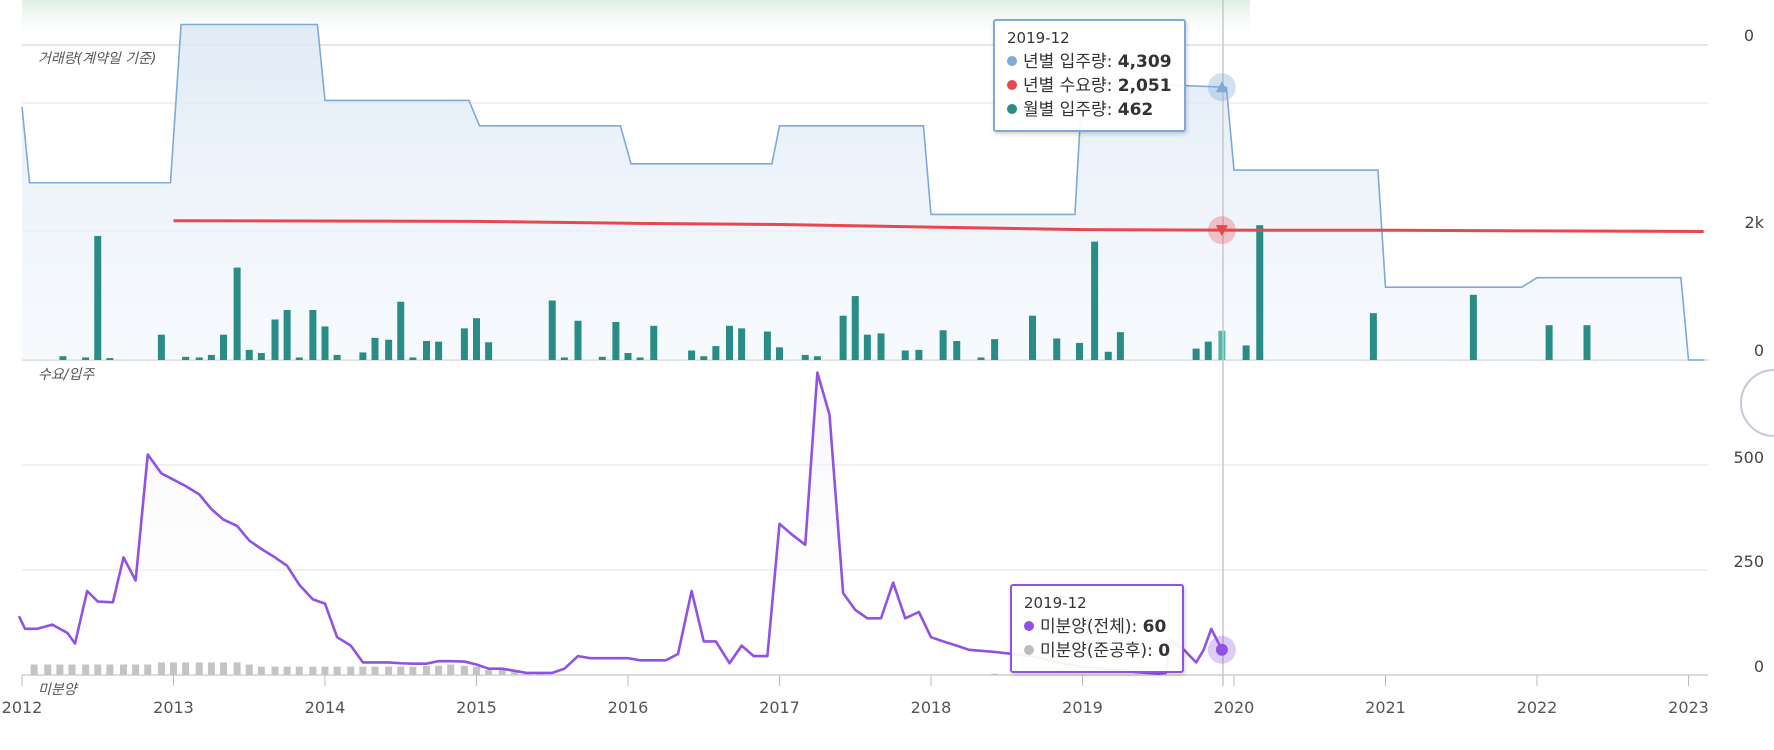 Image resolution: width=1774 pixels, height=750 pixels. What do you see at coordinates (1688, 707) in the screenshot?
I see `x-tick-label: 2023` at bounding box center [1688, 707].